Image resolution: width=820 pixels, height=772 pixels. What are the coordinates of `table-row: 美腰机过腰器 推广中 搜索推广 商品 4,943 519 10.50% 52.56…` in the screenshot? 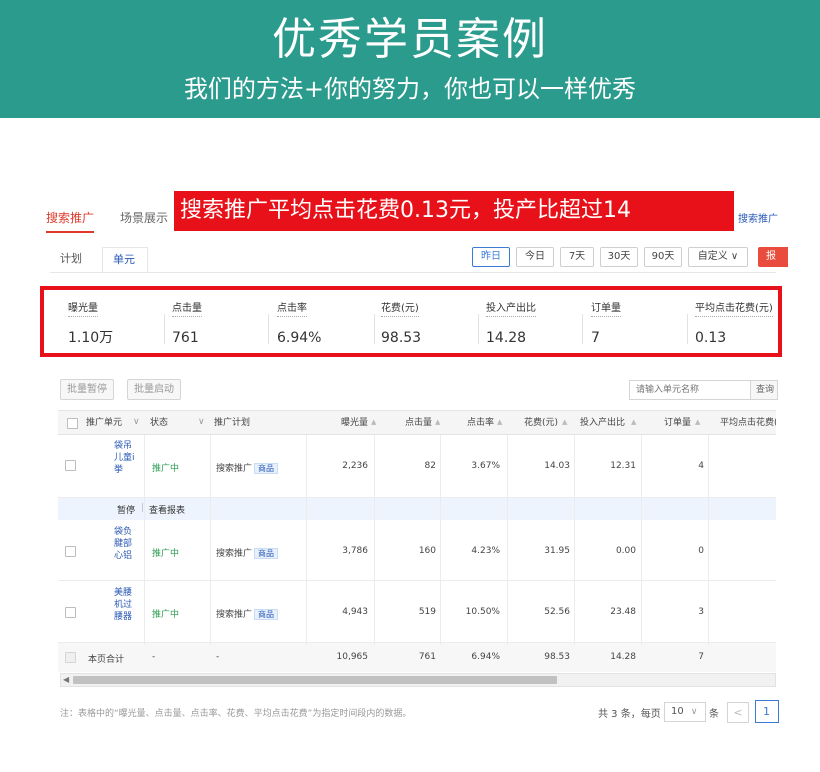 It's located at (417, 612).